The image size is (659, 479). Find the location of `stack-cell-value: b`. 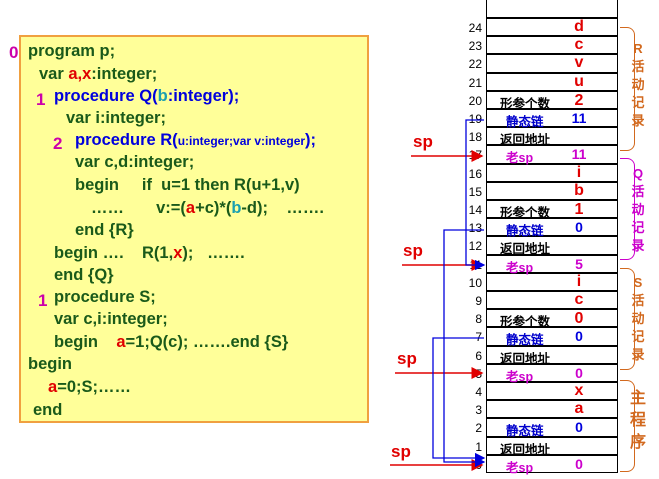

stack-cell-value: b is located at coordinates (579, 190).